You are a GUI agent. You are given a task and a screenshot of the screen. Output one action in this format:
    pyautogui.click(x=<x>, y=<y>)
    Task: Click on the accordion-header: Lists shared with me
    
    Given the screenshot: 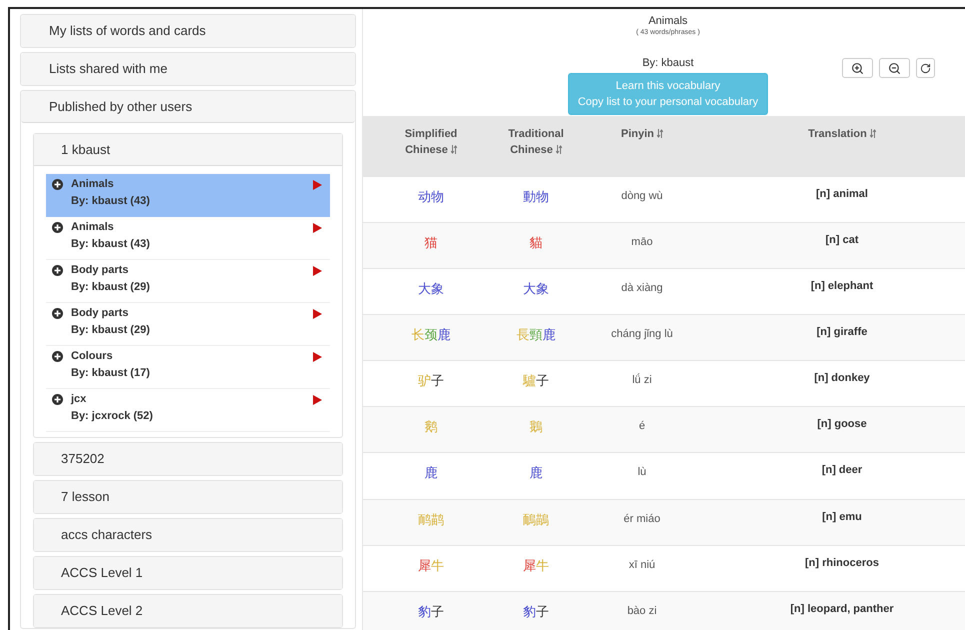 What is the action you would take?
    pyautogui.click(x=188, y=69)
    